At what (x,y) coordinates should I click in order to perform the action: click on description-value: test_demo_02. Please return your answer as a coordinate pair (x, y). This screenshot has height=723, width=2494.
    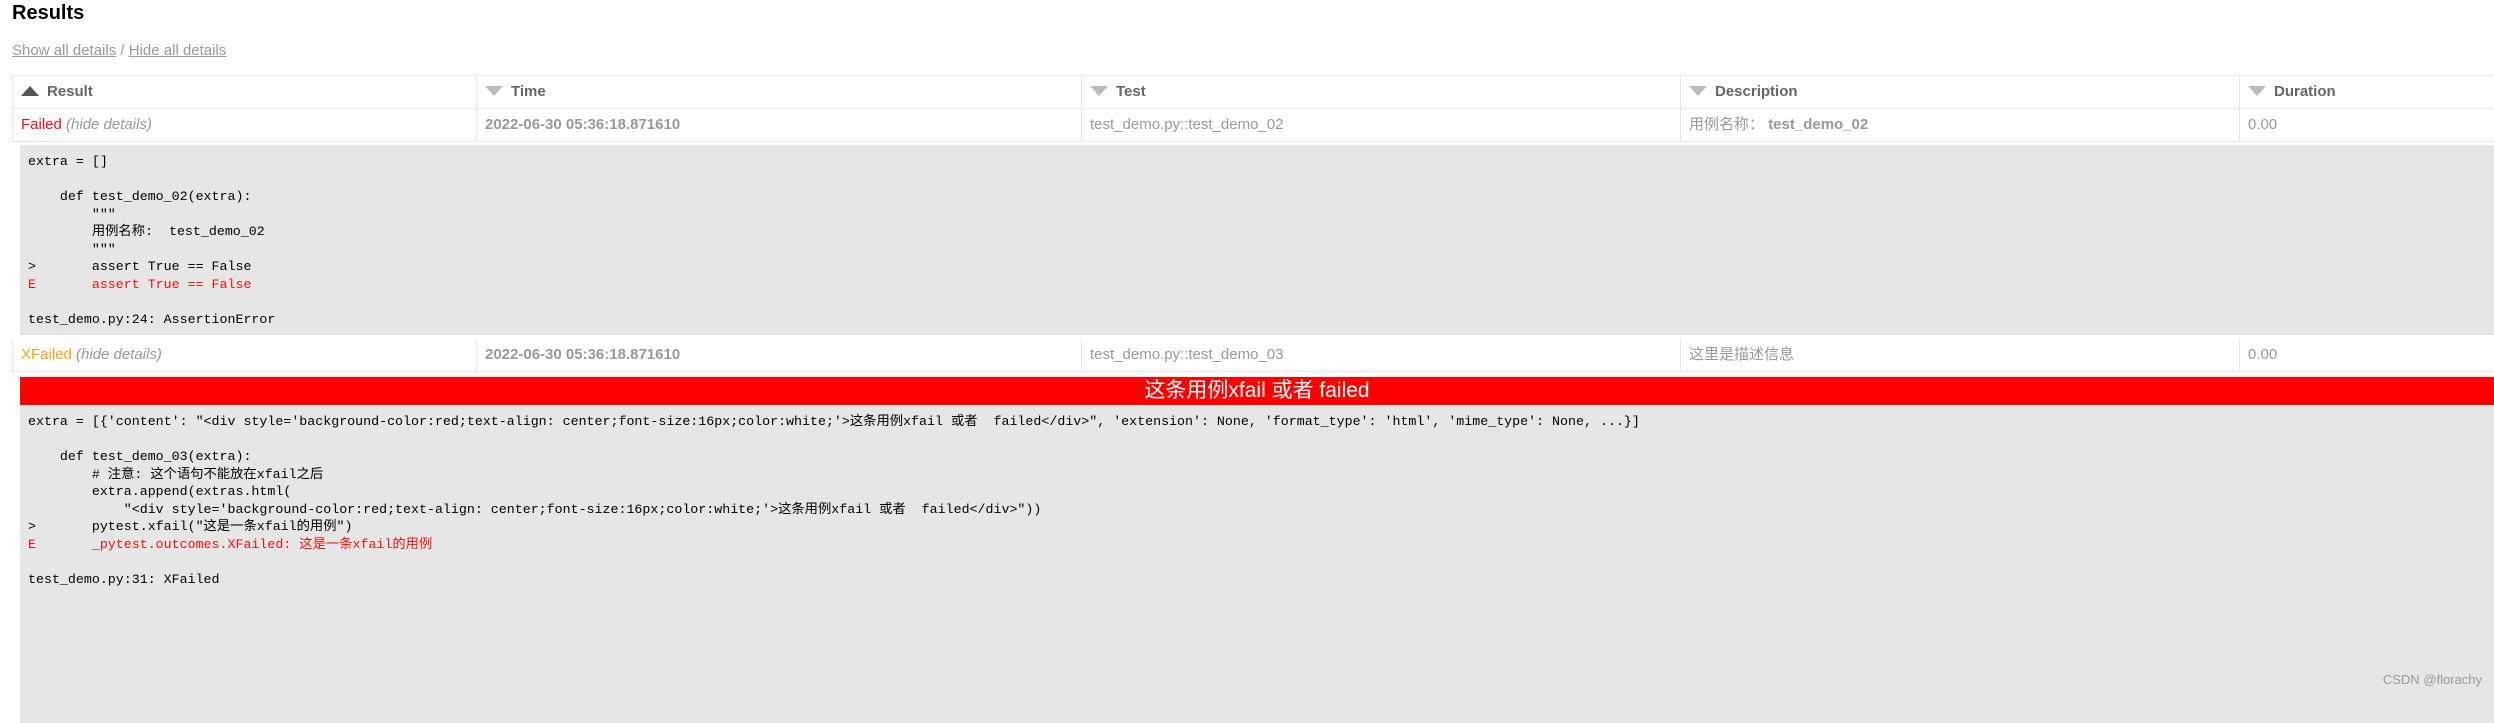
    Looking at the image, I should click on (1818, 124).